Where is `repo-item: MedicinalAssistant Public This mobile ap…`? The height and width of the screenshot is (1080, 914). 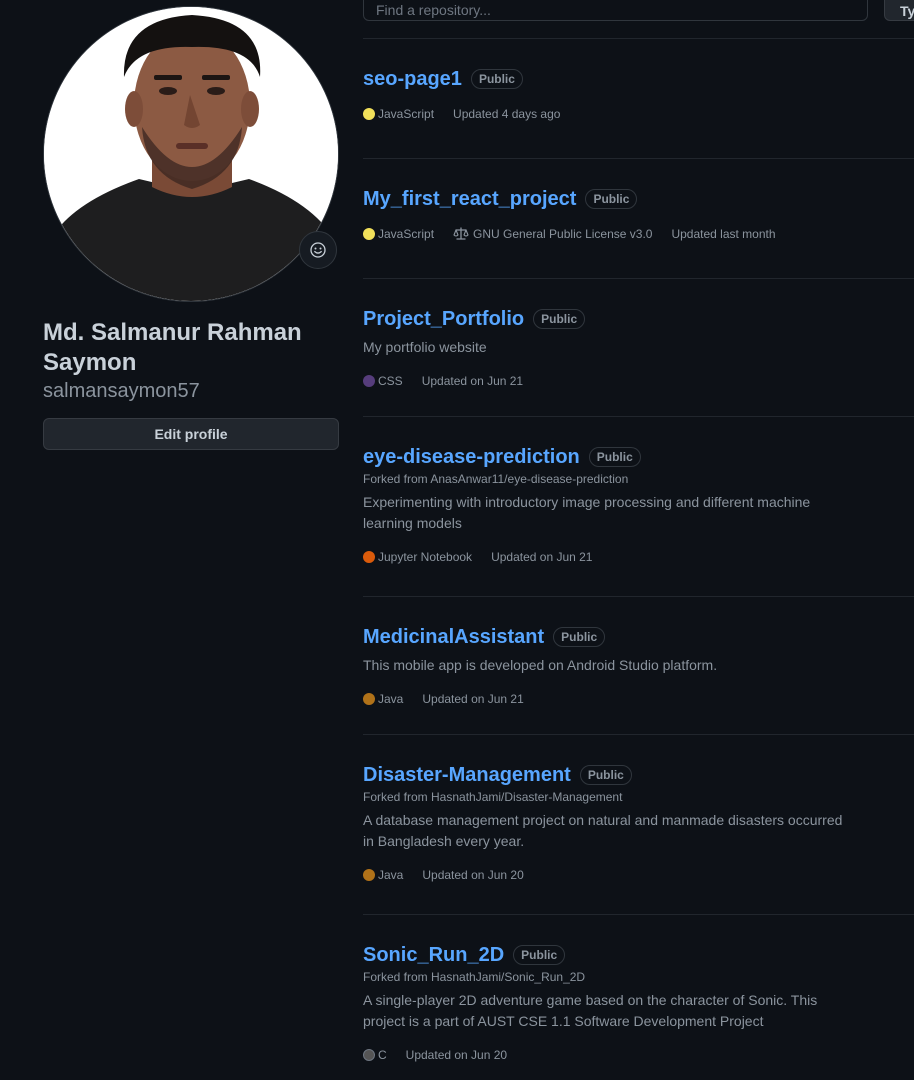 repo-item: MedicinalAssistant Public This mobile ap… is located at coordinates (638, 666).